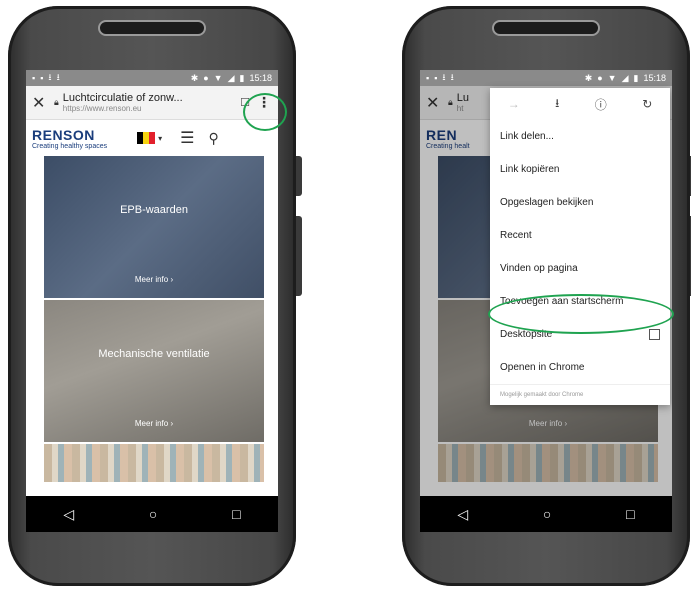 The image size is (691, 591). Describe the element at coordinates (580, 169) in the screenshot. I see `menu-item-copy-link: Link kopiëren` at that location.